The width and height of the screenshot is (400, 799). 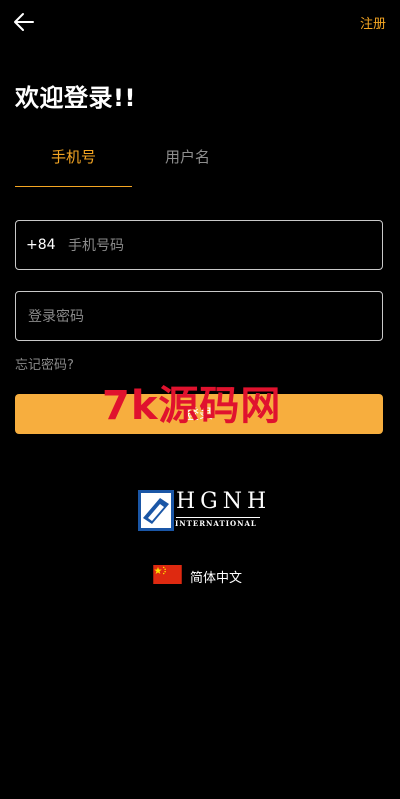 I want to click on hgnh-logo-icon, so click(x=156, y=510).